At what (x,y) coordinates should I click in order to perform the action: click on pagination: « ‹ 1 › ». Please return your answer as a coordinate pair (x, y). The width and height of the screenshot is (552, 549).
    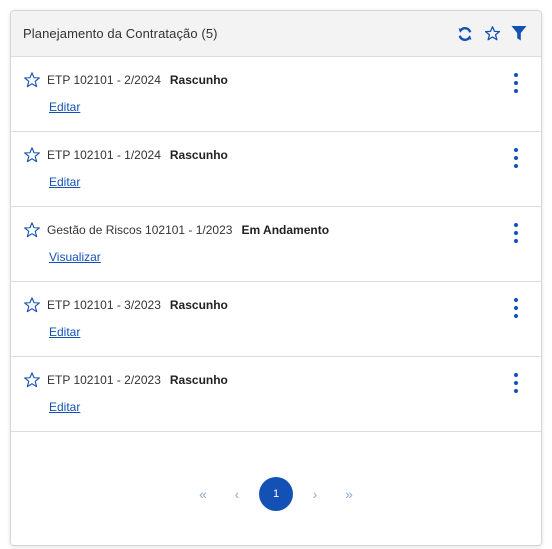
    Looking at the image, I should click on (276, 494).